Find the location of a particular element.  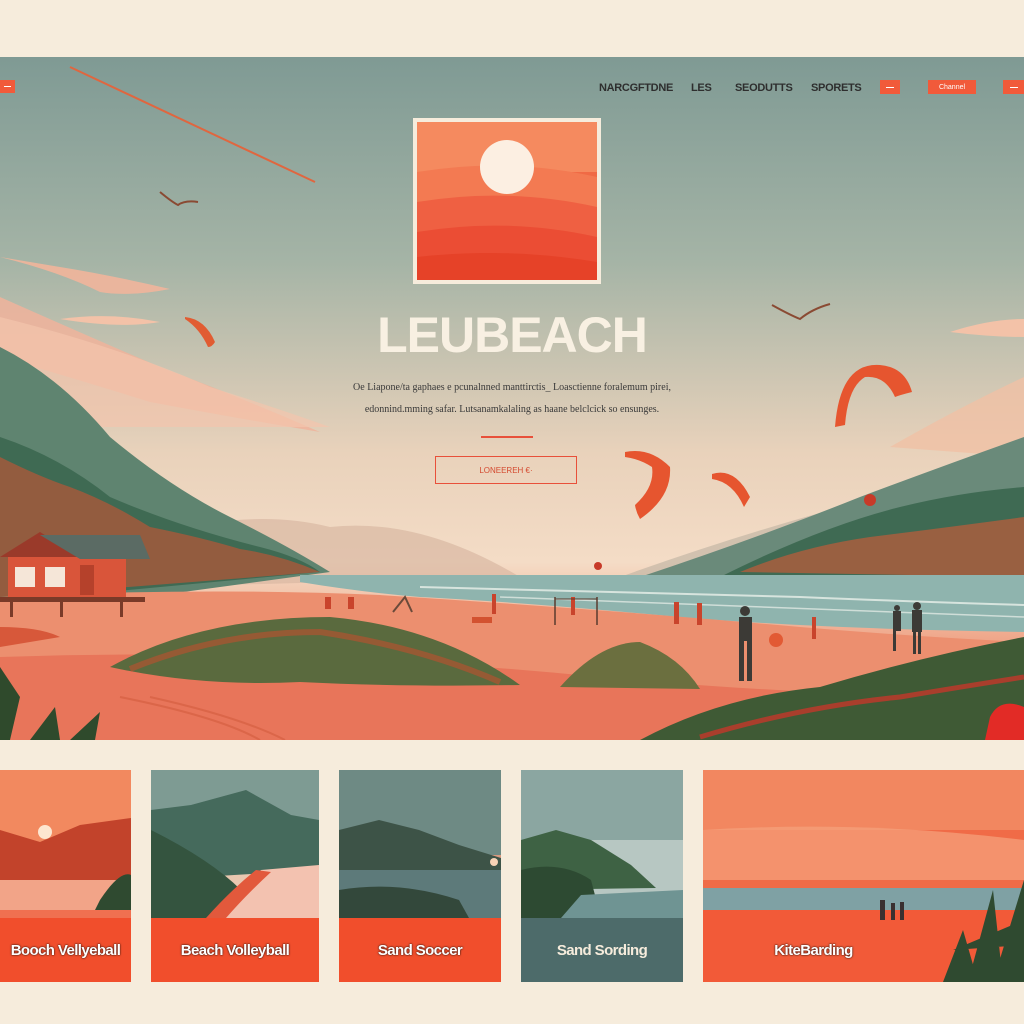

sport-card-5: KiteBarding is located at coordinates (863, 876).